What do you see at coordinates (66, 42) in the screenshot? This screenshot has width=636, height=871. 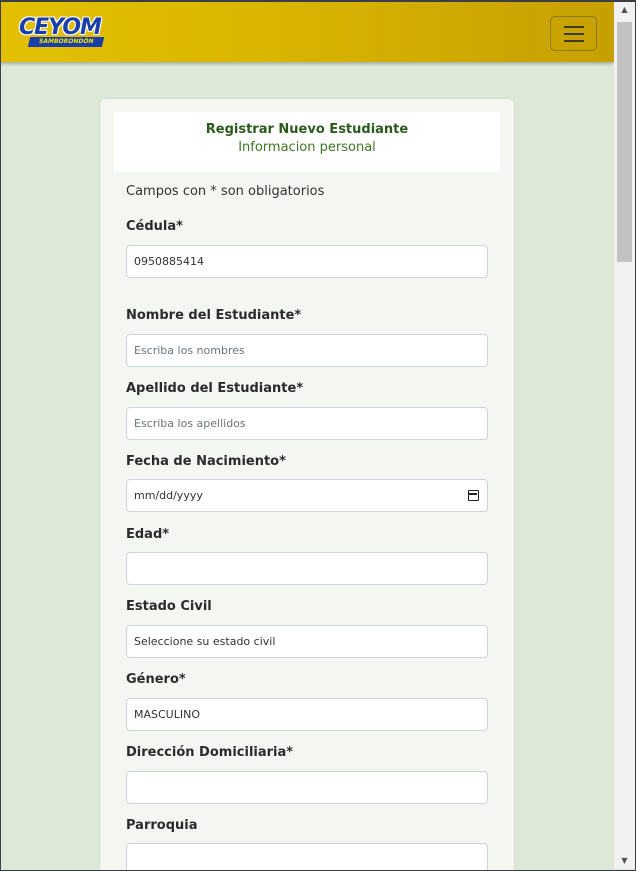 I see `brand-subtitle: SAMBORONDÓN` at bounding box center [66, 42].